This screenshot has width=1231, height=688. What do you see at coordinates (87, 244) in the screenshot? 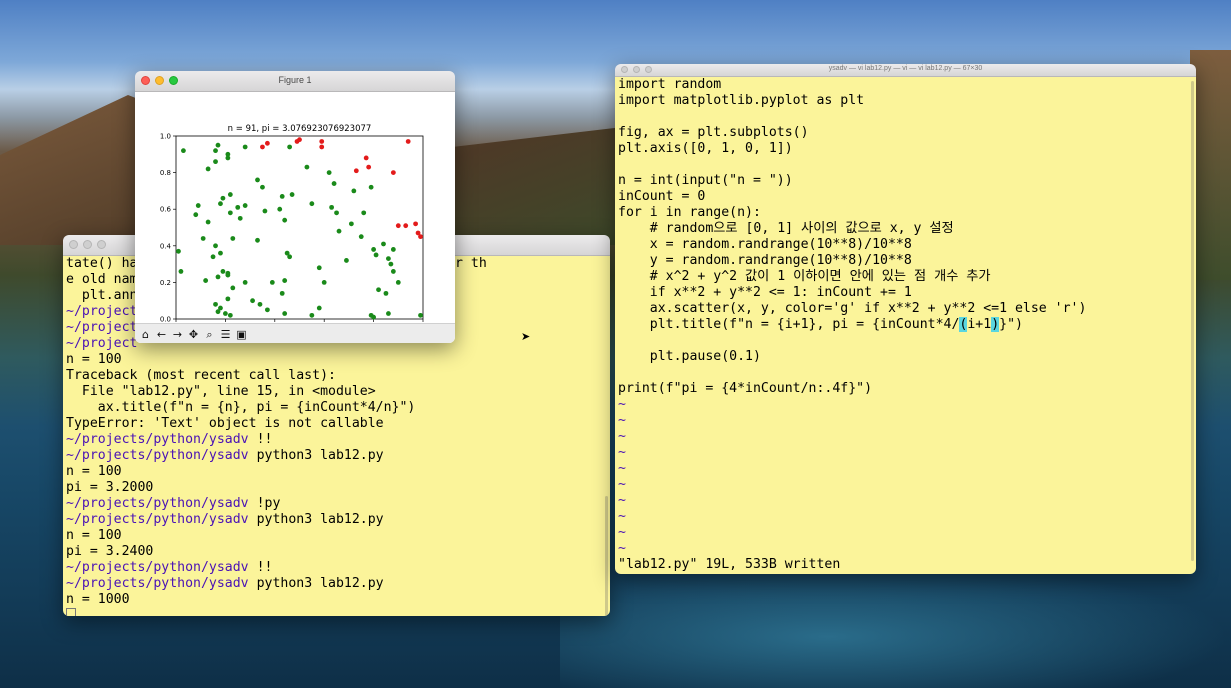
I see `minimize-button` at bounding box center [87, 244].